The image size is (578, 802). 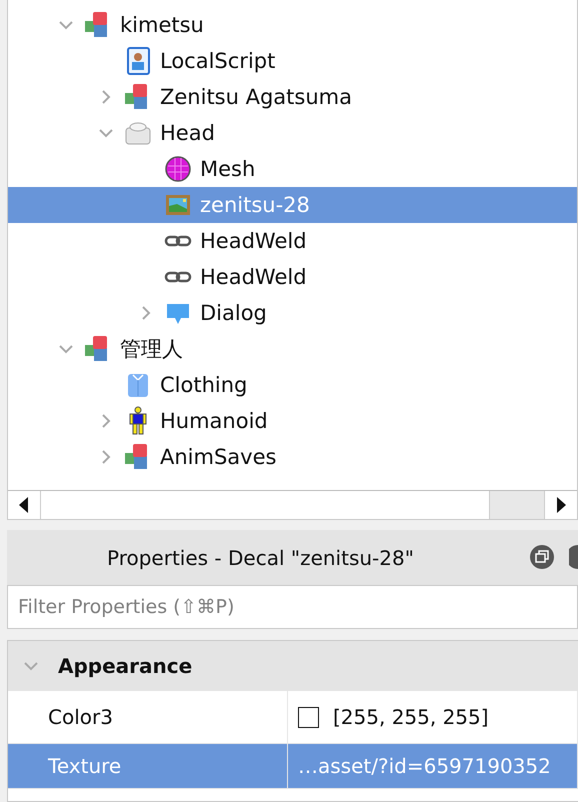 I want to click on property-name: Texture, so click(x=148, y=766).